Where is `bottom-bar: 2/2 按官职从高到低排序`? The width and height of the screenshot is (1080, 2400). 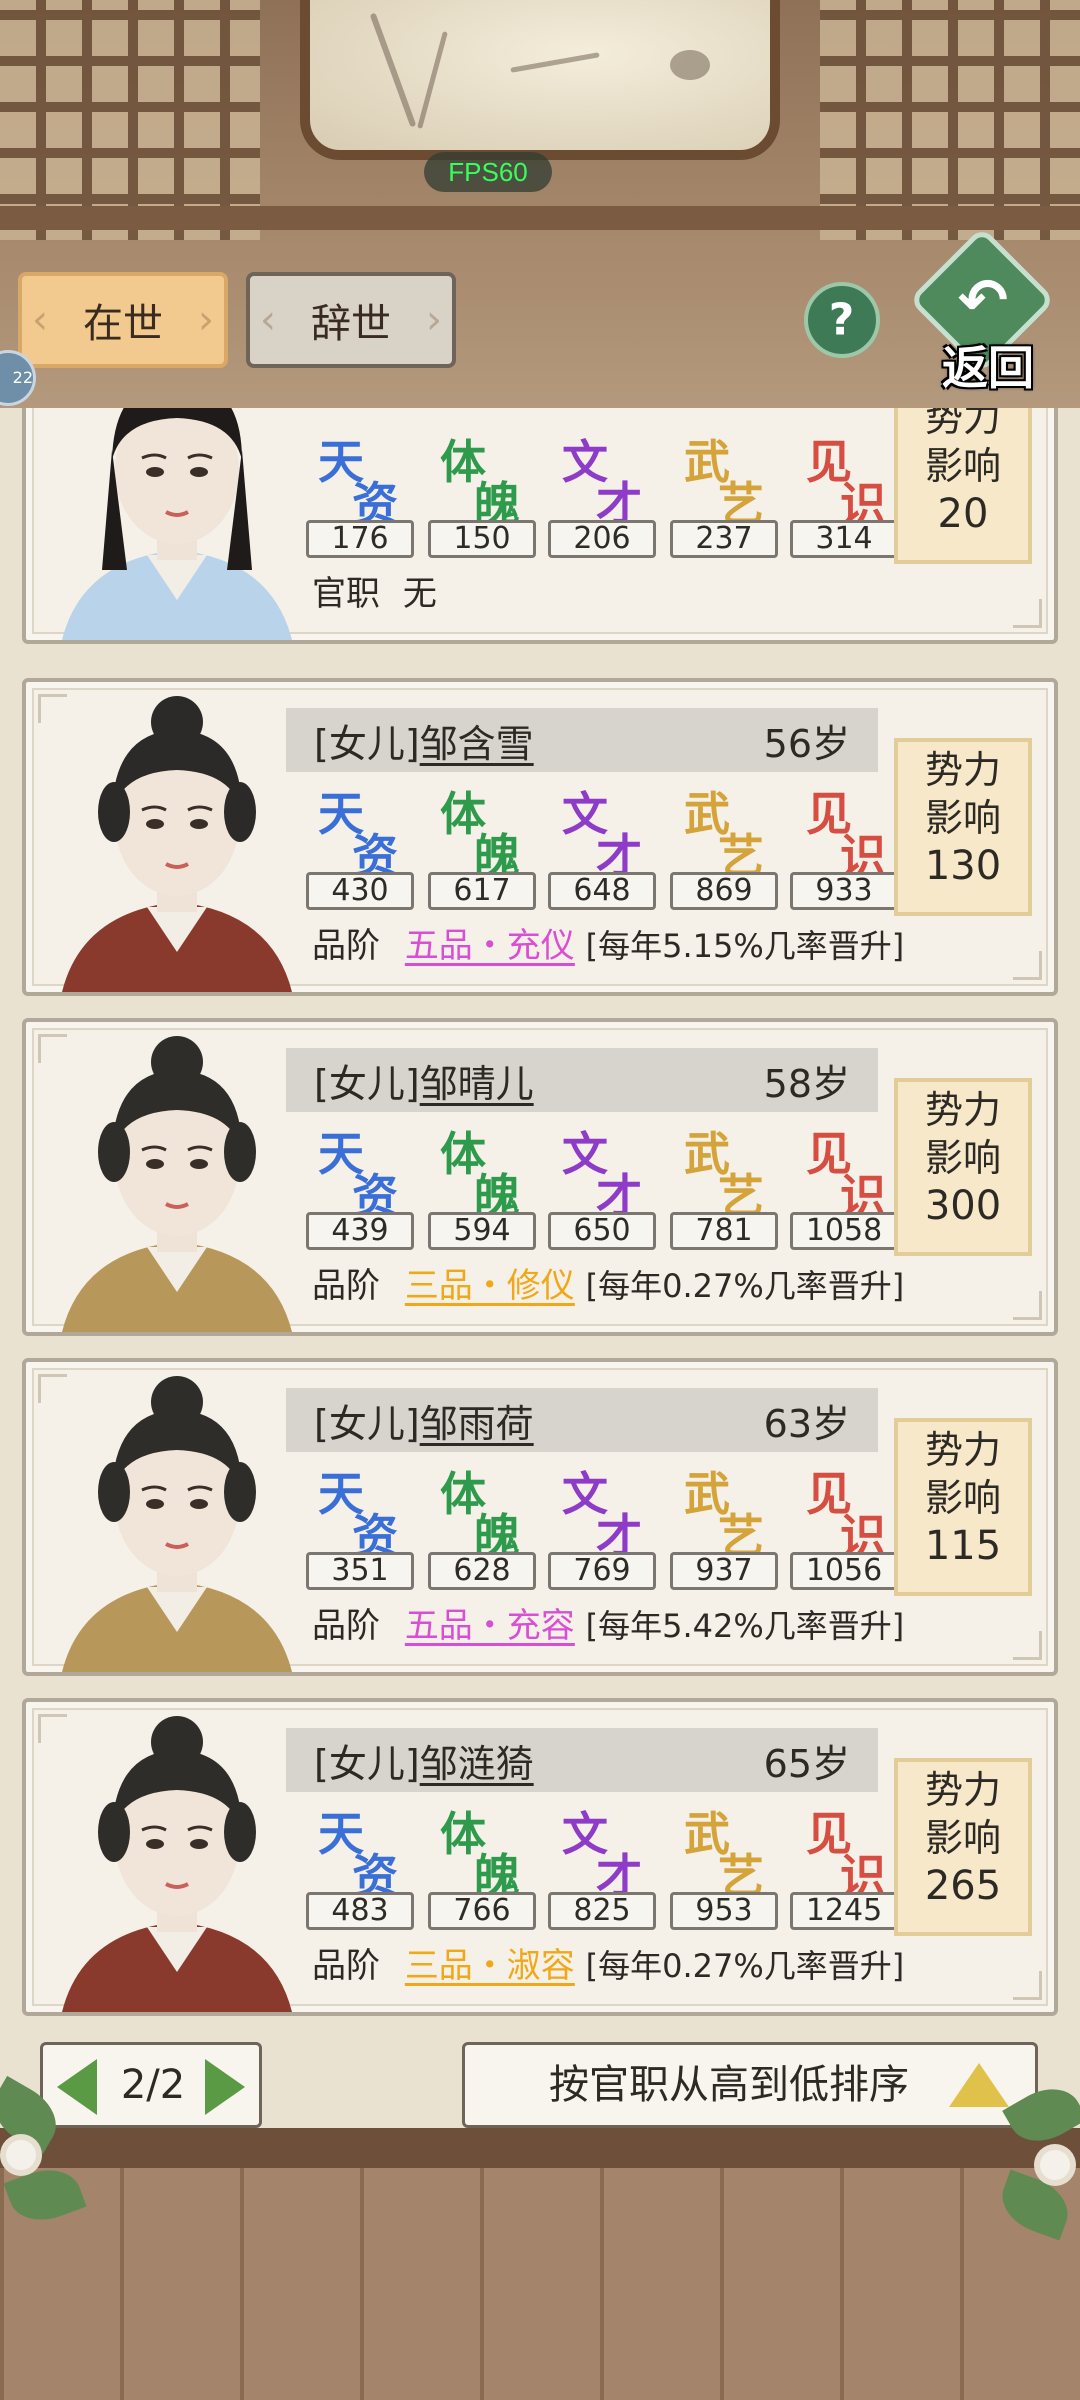
bottom-bar: 2/2 按官职从高到低排序 is located at coordinates (540, 2078).